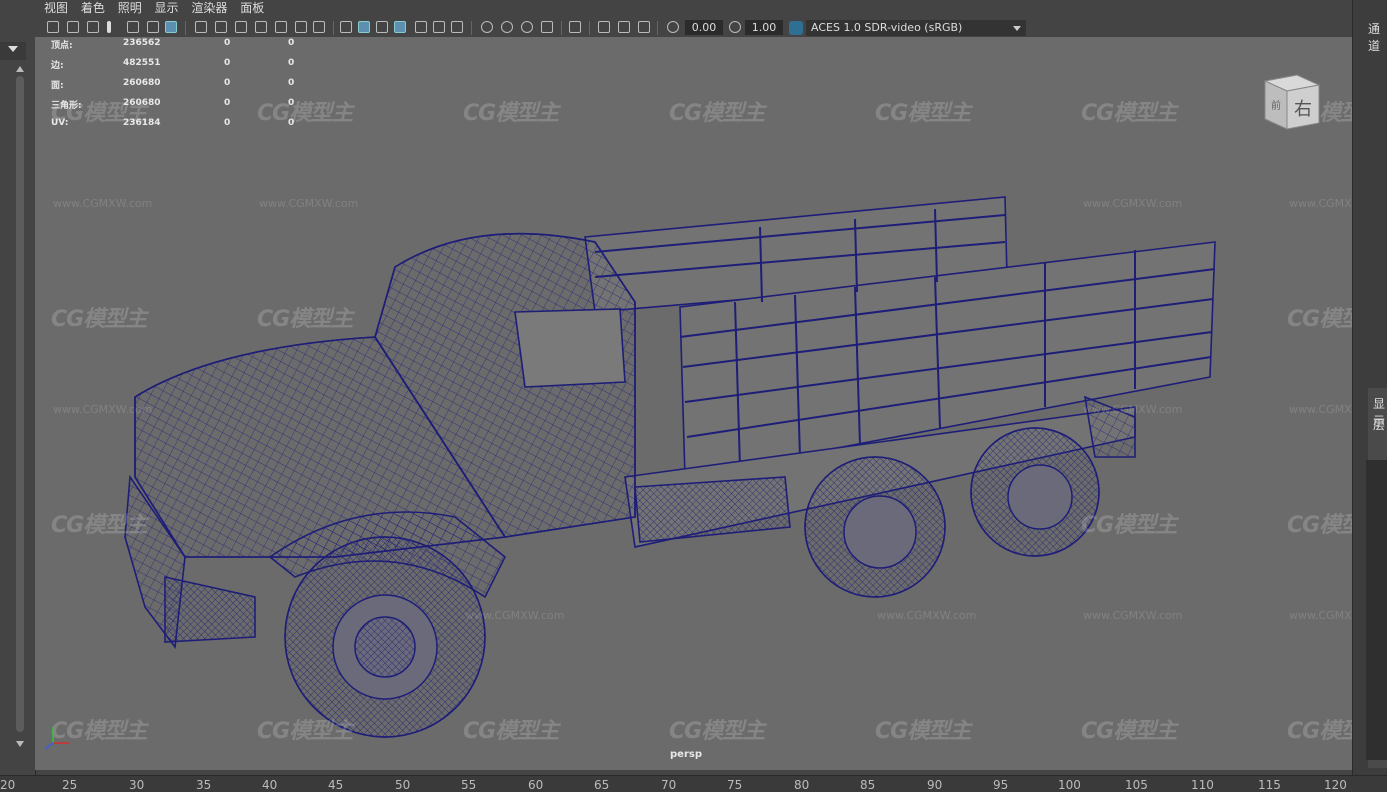  Describe the element at coordinates (319, 27) in the screenshot. I see `safe-title-icon` at that location.